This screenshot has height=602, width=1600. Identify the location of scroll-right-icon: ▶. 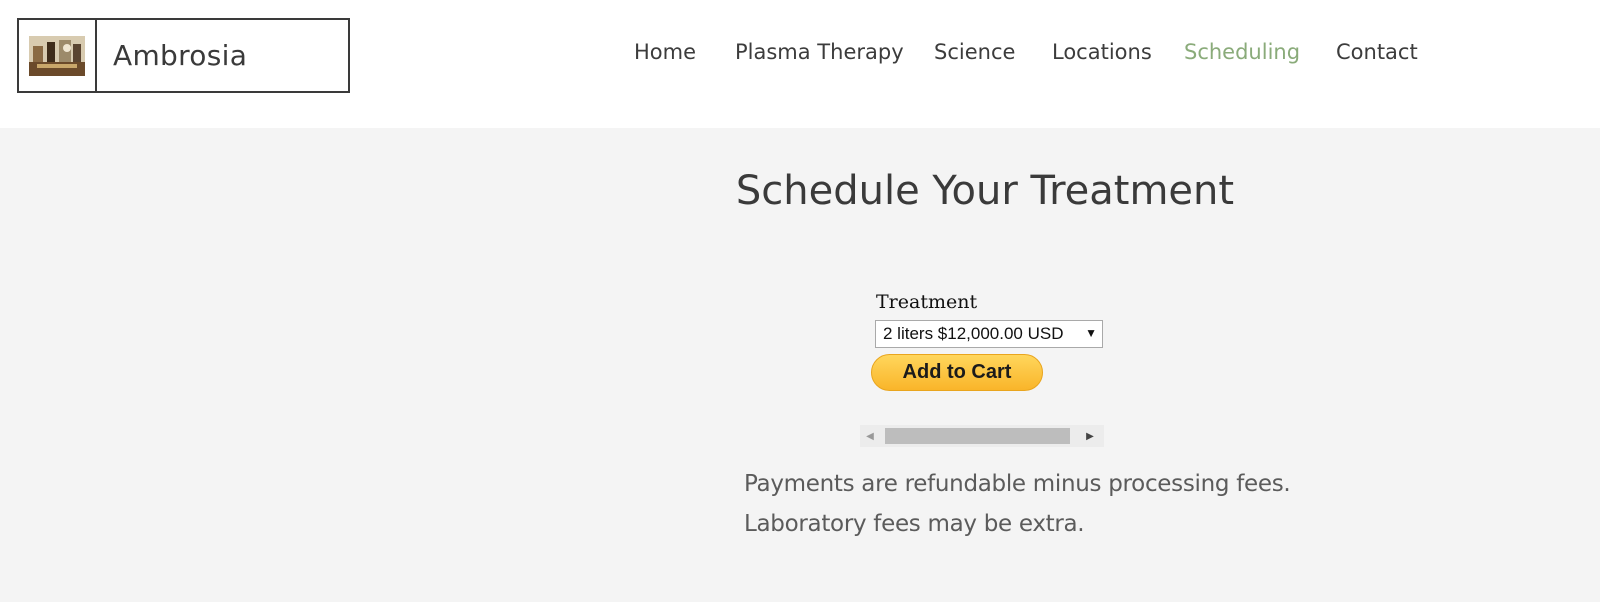
(1090, 436).